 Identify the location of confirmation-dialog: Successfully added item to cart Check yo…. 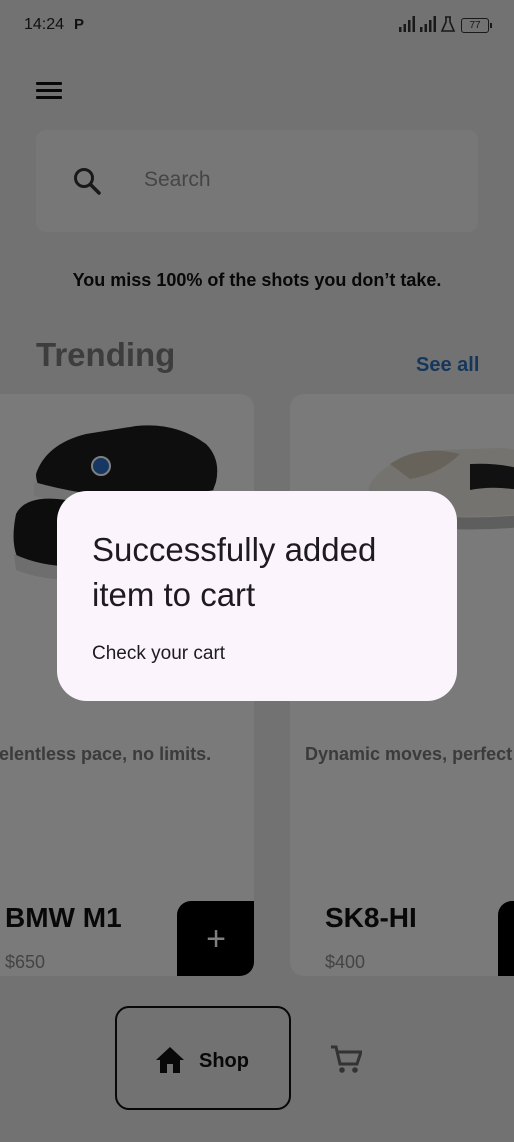
(257, 596).